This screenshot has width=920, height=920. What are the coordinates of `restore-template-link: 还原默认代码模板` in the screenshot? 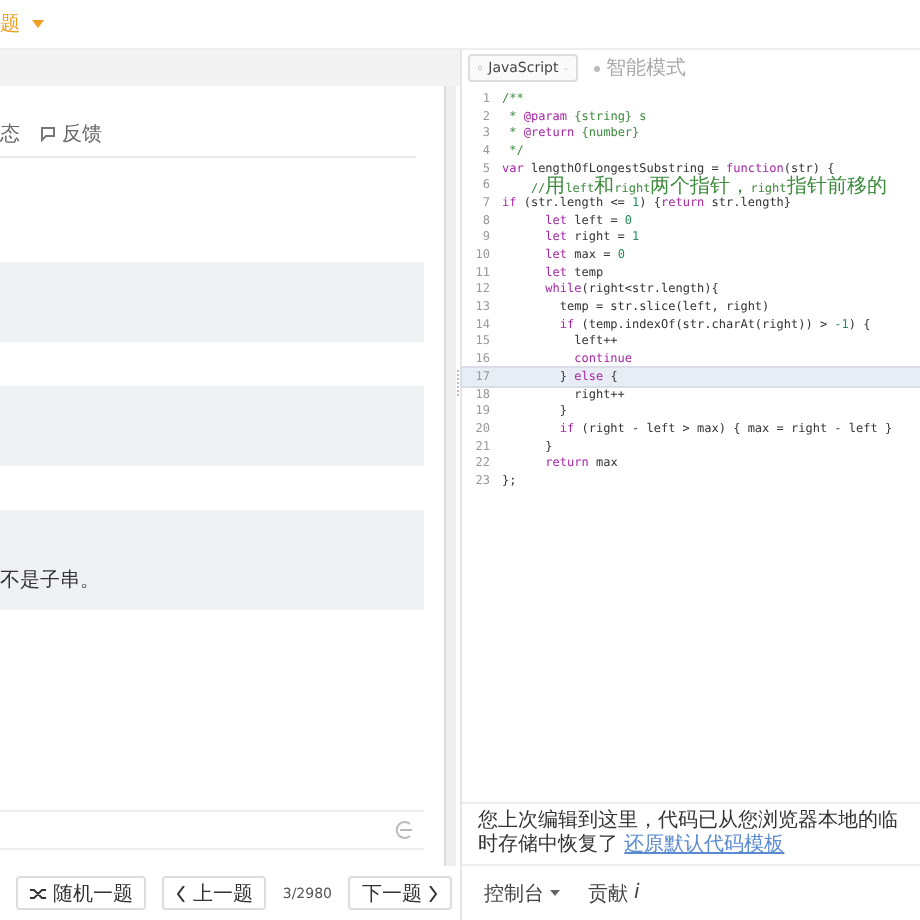 It's located at (704, 845).